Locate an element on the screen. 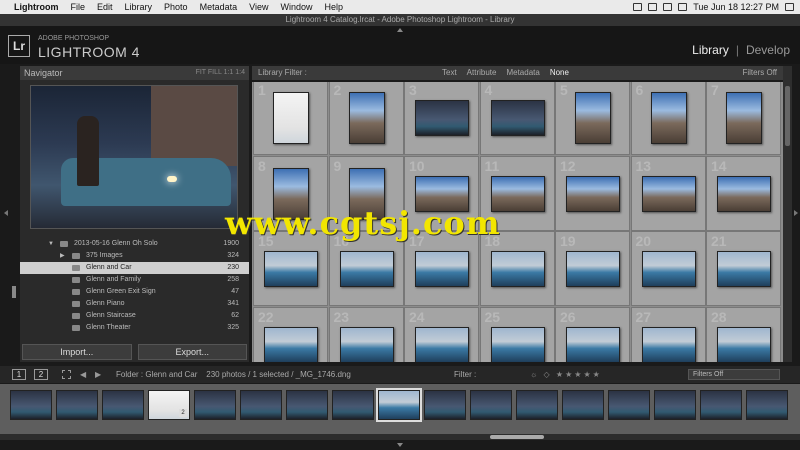 The image size is (800, 450). filter-option-attribute: Attribute is located at coordinates (482, 73).